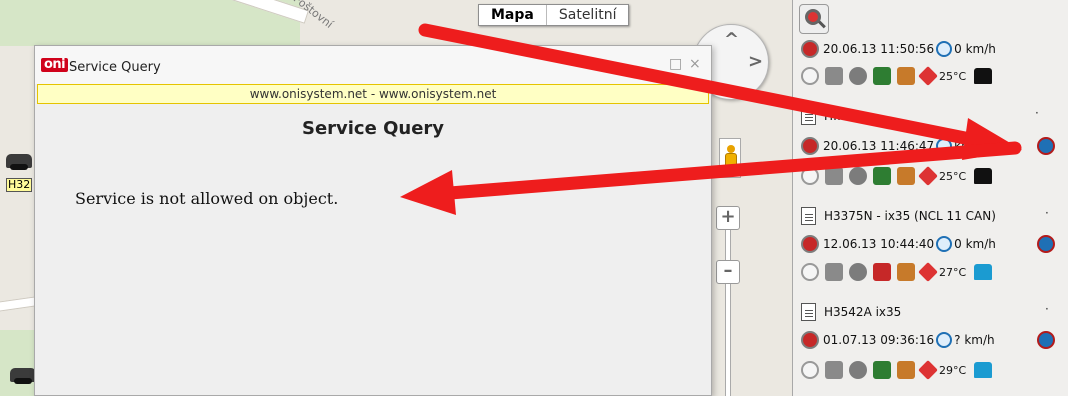 The image size is (1068, 396). What do you see at coordinates (974, 340) in the screenshot?
I see `vehicle-speed: ? km/h` at bounding box center [974, 340].